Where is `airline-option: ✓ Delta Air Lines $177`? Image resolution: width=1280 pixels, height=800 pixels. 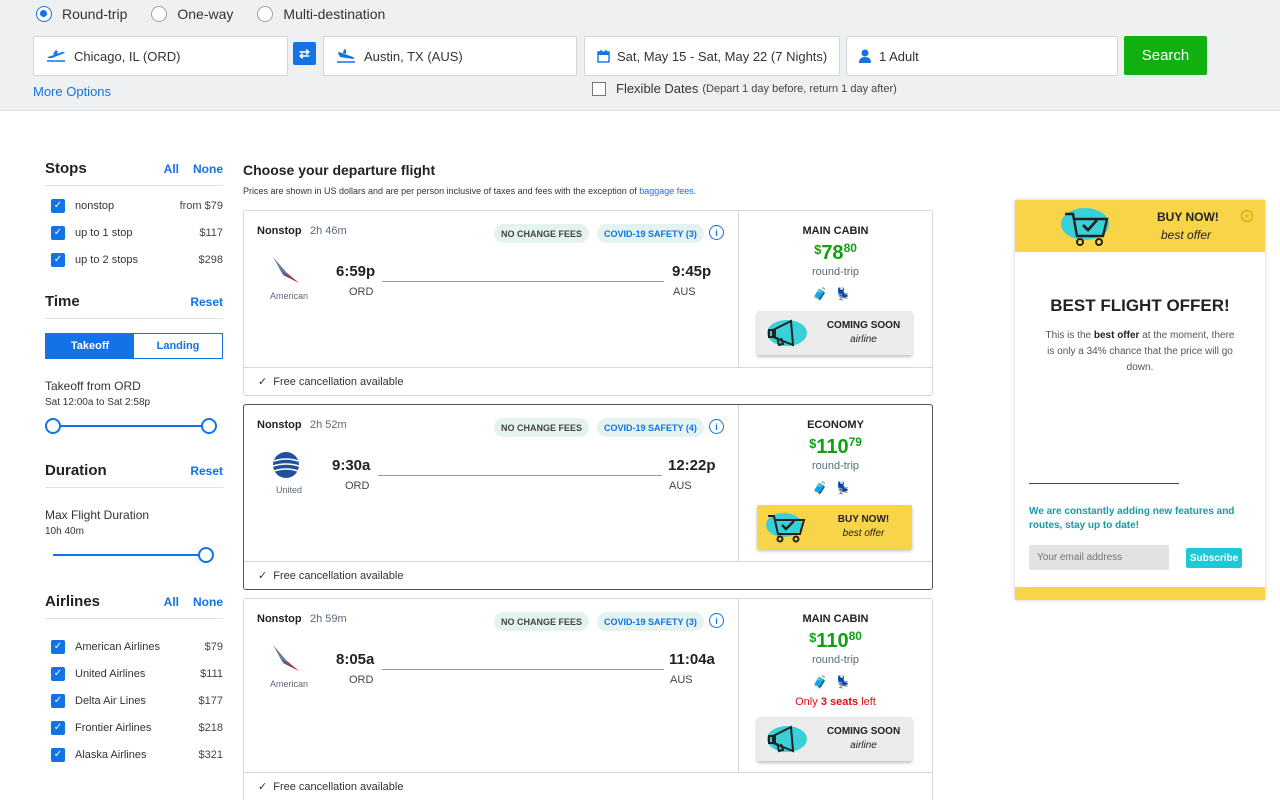
airline-option: ✓ Delta Air Lines $177 is located at coordinates (134, 700).